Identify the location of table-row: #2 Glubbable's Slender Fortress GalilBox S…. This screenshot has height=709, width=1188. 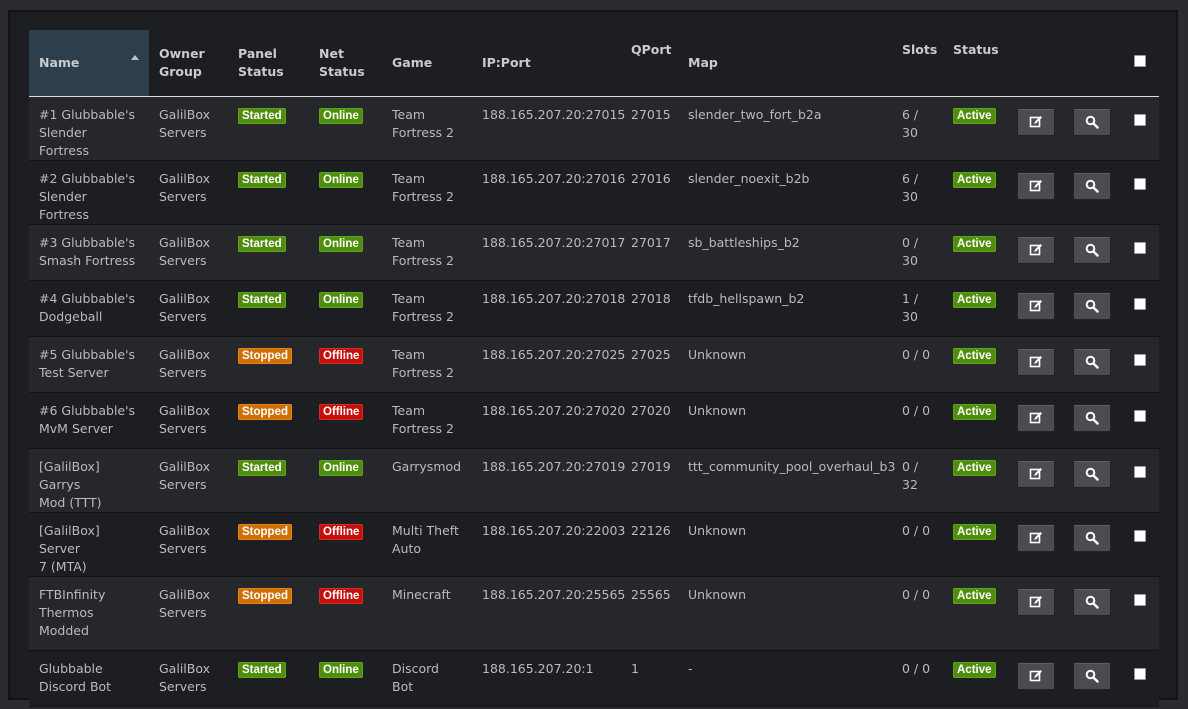
(594, 192).